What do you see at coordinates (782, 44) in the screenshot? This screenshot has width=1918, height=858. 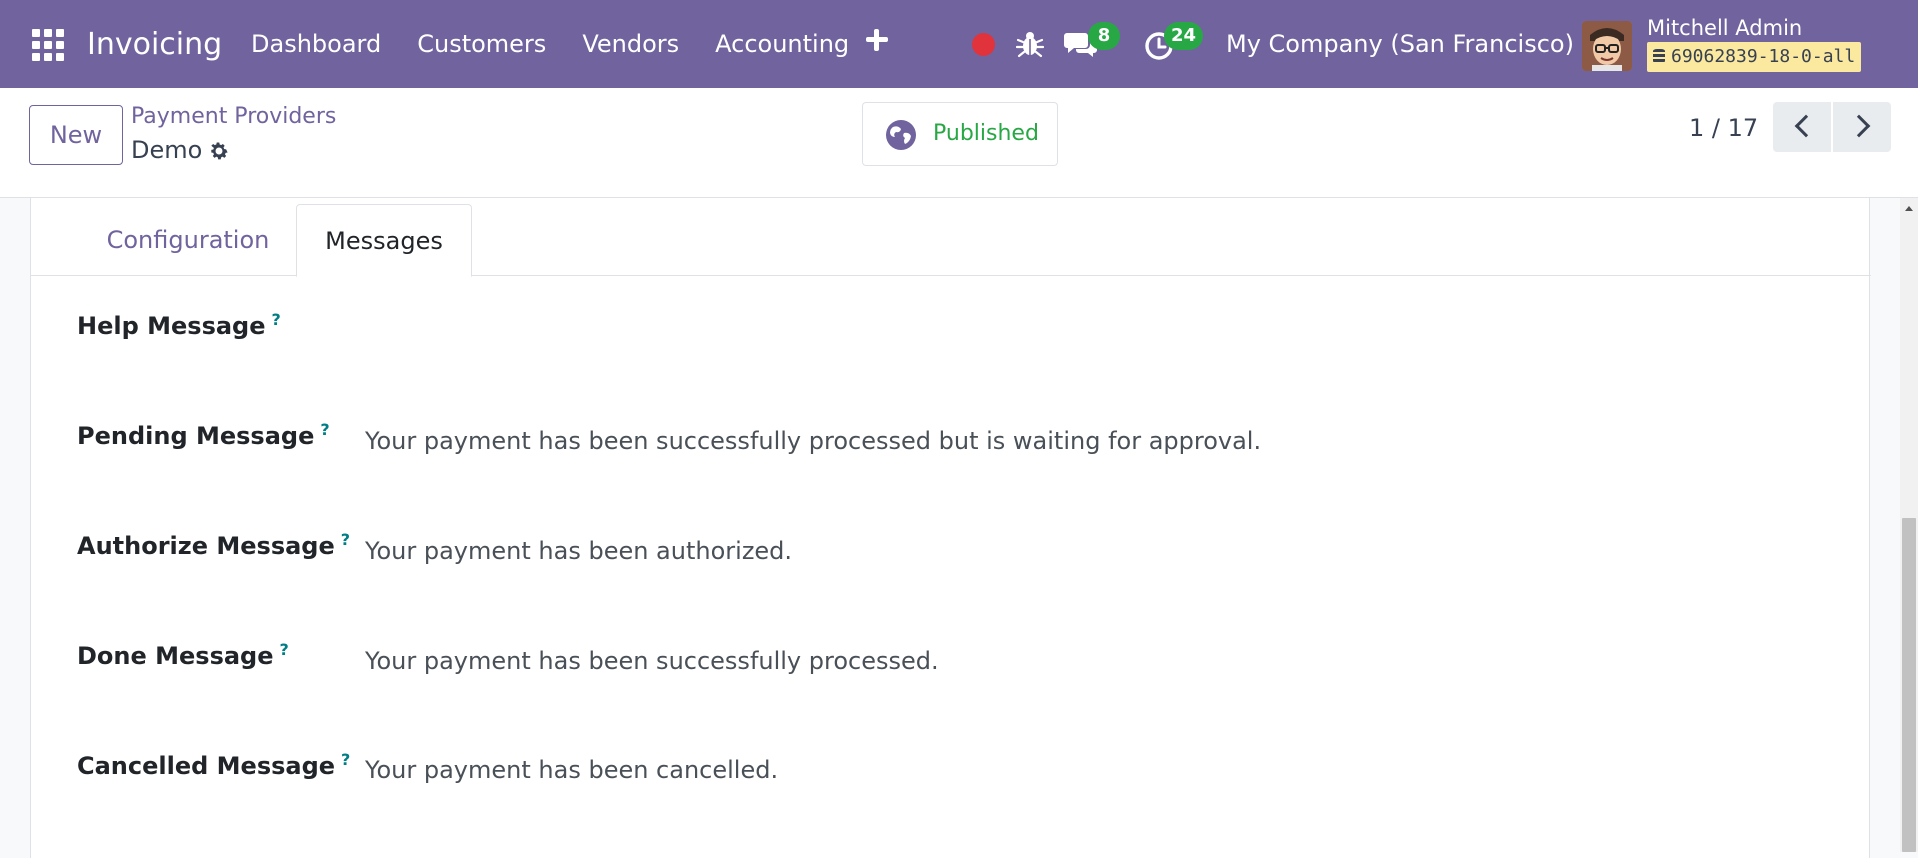 I see `menu-accounting: Accounting` at bounding box center [782, 44].